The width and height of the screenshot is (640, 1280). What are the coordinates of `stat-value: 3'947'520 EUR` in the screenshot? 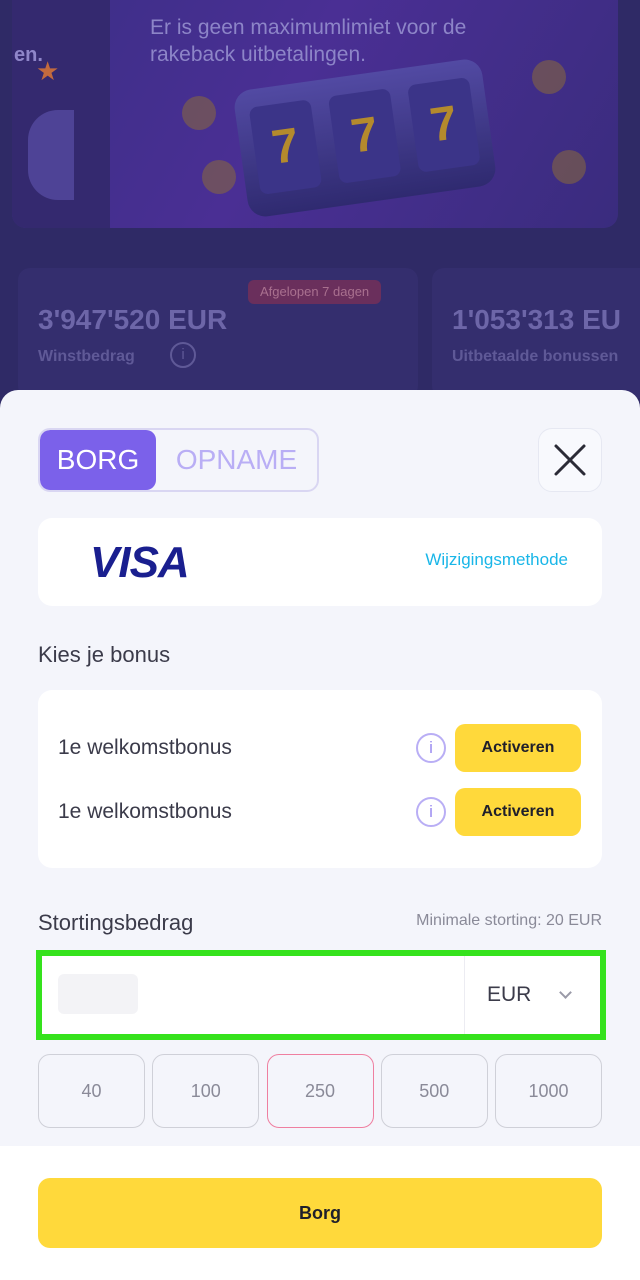 It's located at (133, 319).